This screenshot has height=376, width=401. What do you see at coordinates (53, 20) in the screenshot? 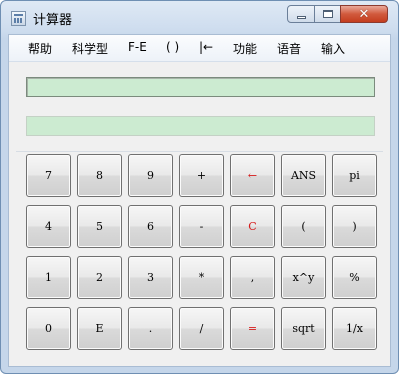
I see `window-title: 计算器` at bounding box center [53, 20].